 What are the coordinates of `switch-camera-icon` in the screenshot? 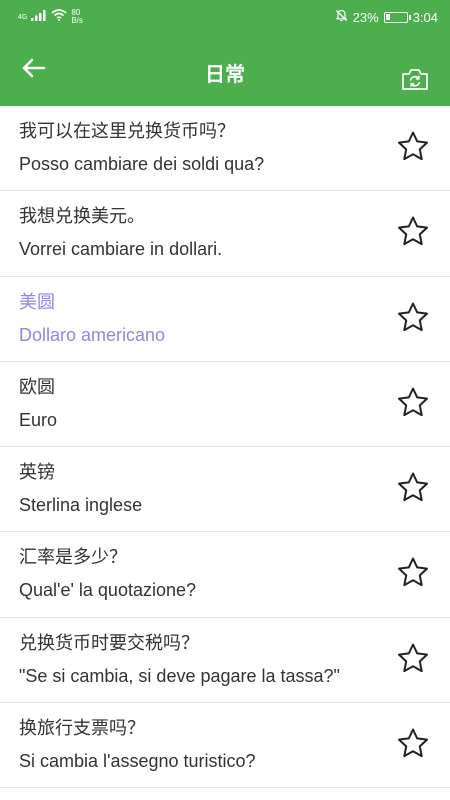 It's located at (415, 81).